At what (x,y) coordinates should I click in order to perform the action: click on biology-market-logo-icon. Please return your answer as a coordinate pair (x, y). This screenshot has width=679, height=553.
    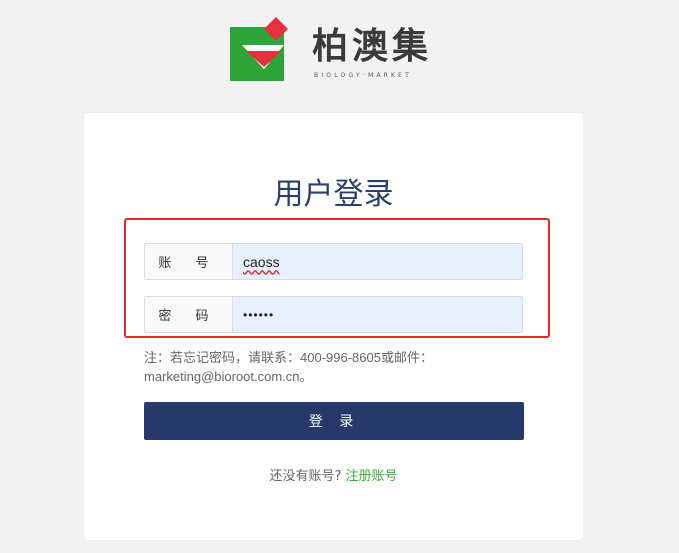
    Looking at the image, I should click on (259, 49).